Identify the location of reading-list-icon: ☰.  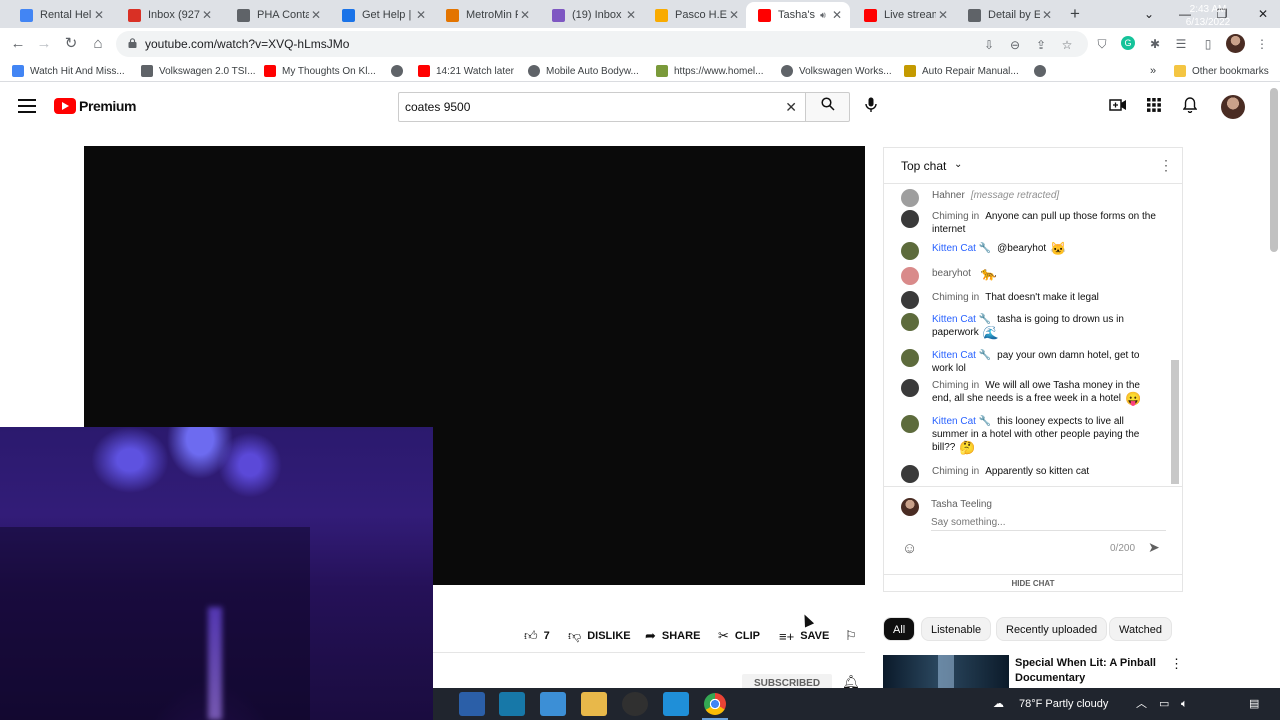
(1181, 44).